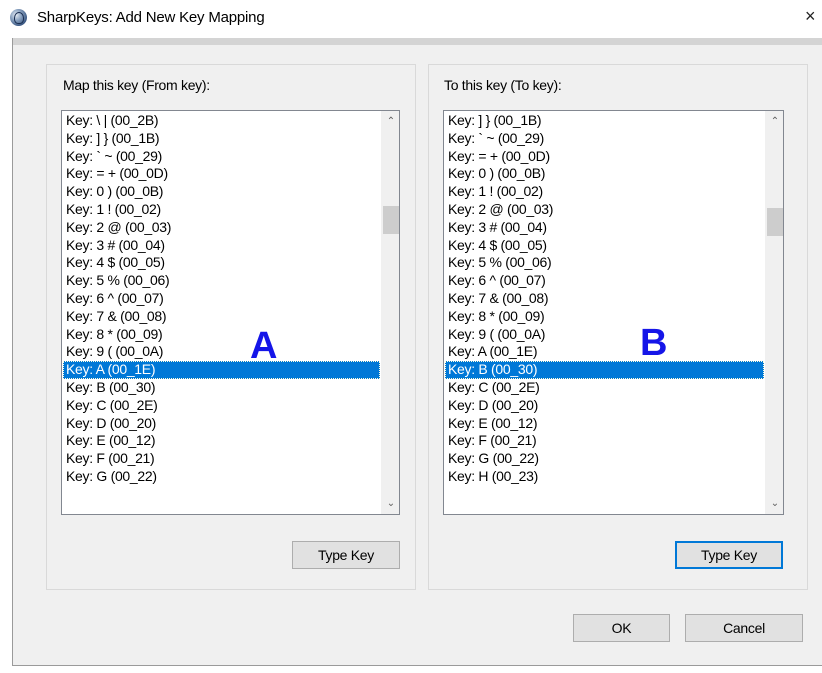 Image resolution: width=822 pixels, height=673 pixels. What do you see at coordinates (264, 346) in the screenshot?
I see `annotation-label-a: A` at bounding box center [264, 346].